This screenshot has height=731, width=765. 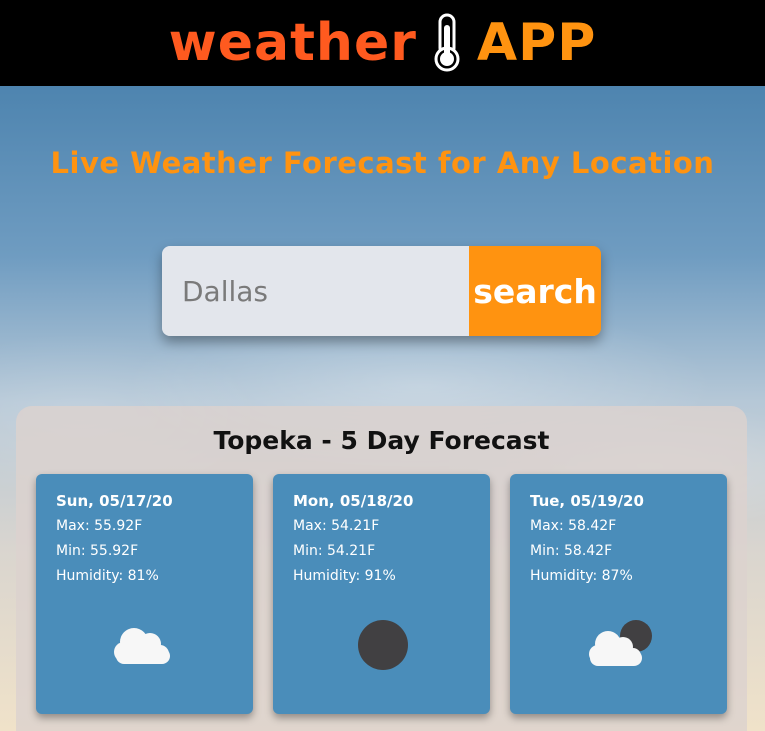 What do you see at coordinates (99, 526) in the screenshot?
I see `forecast-max-temp: Max: 55.92F` at bounding box center [99, 526].